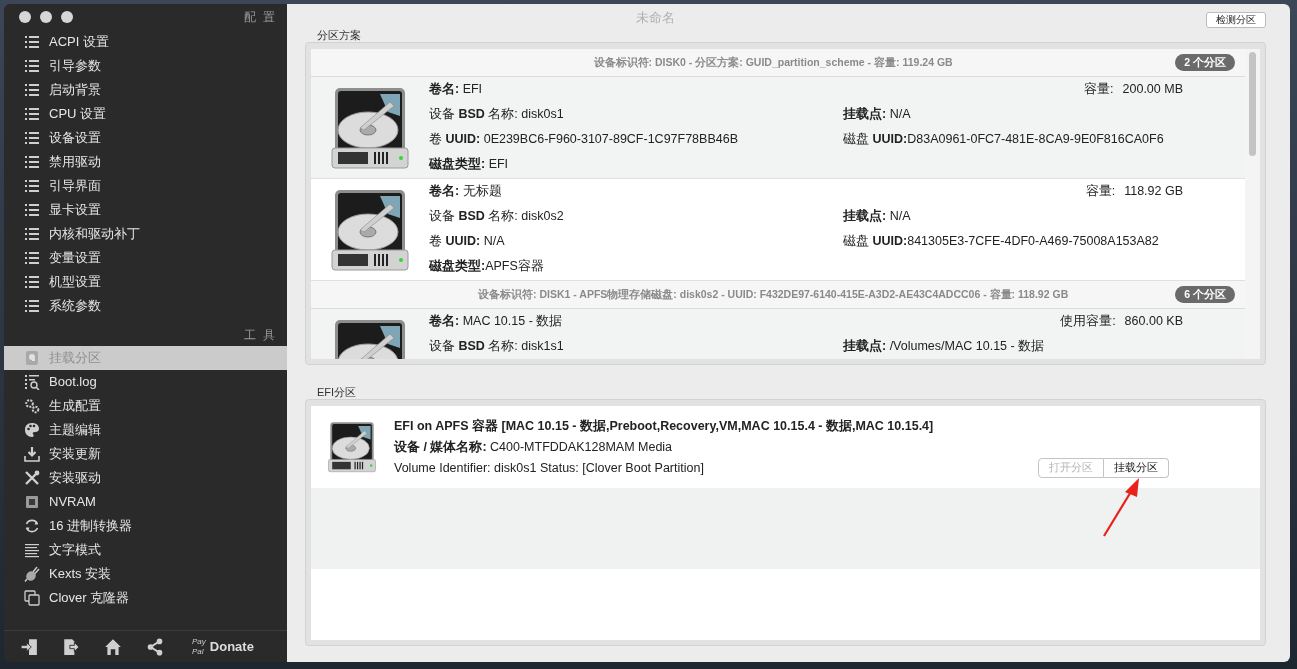 This screenshot has height=669, width=1297. I want to click on sign-in-button, so click(29, 646).